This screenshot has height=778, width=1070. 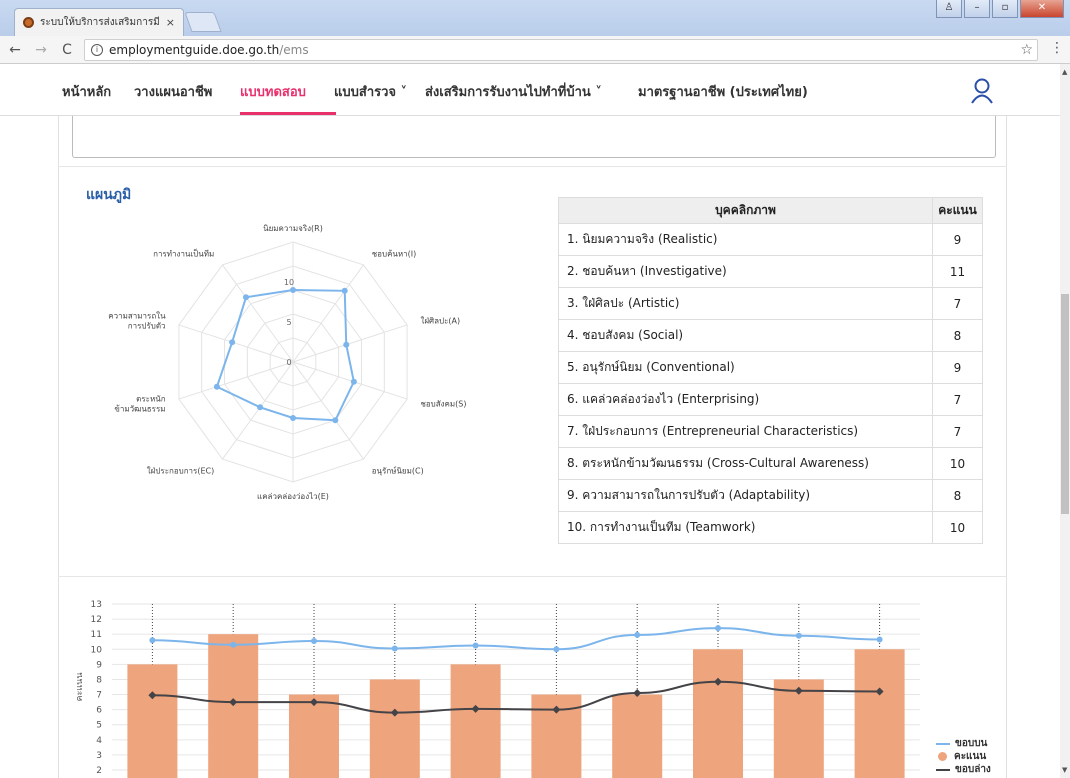 I want to click on y-tick-label: 11, so click(x=96, y=635).